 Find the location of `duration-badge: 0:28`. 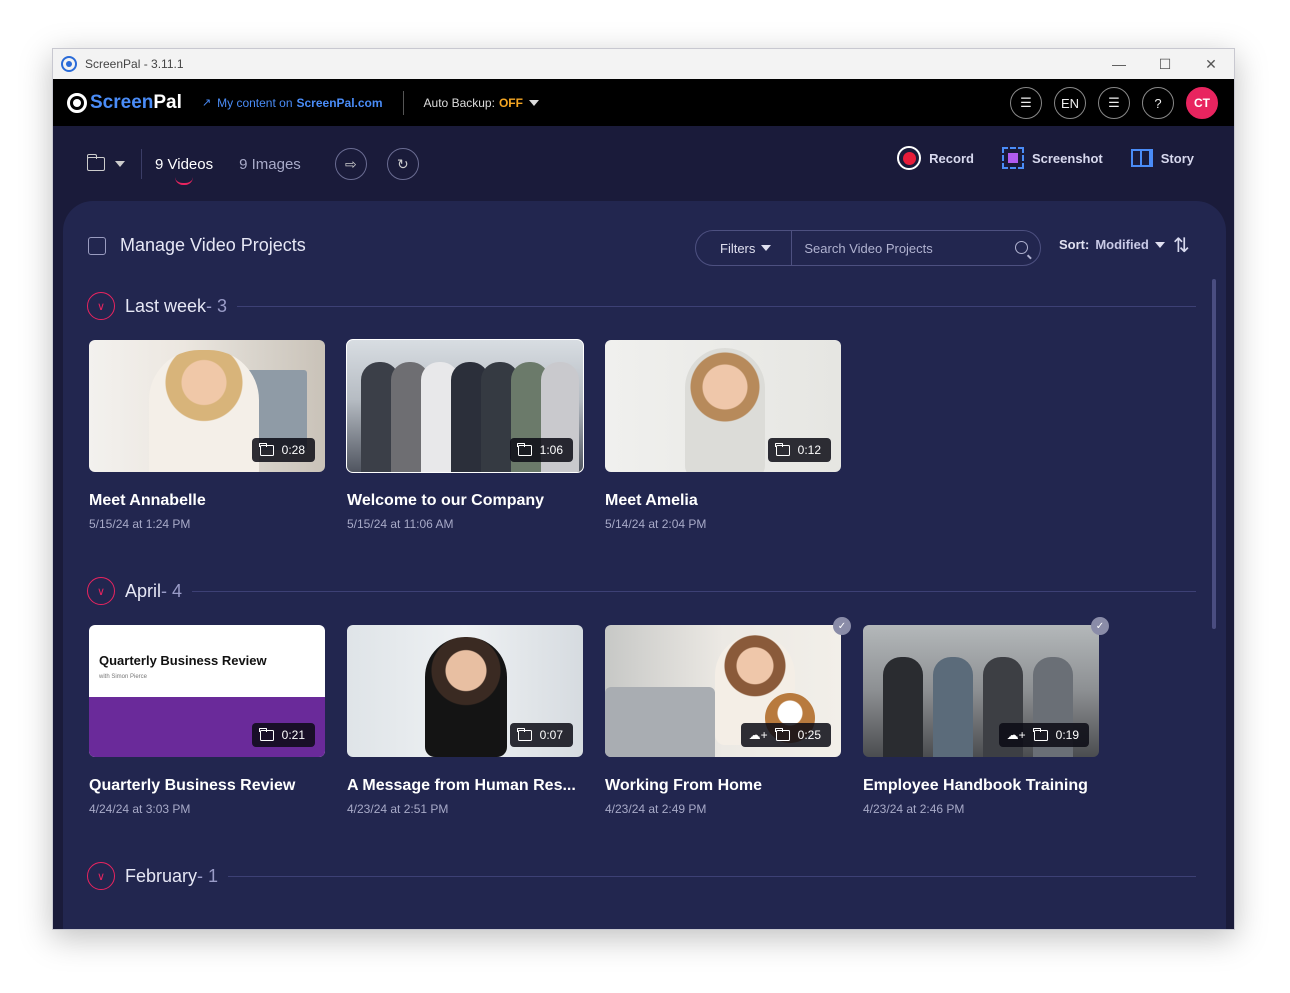

duration-badge: 0:28 is located at coordinates (283, 450).